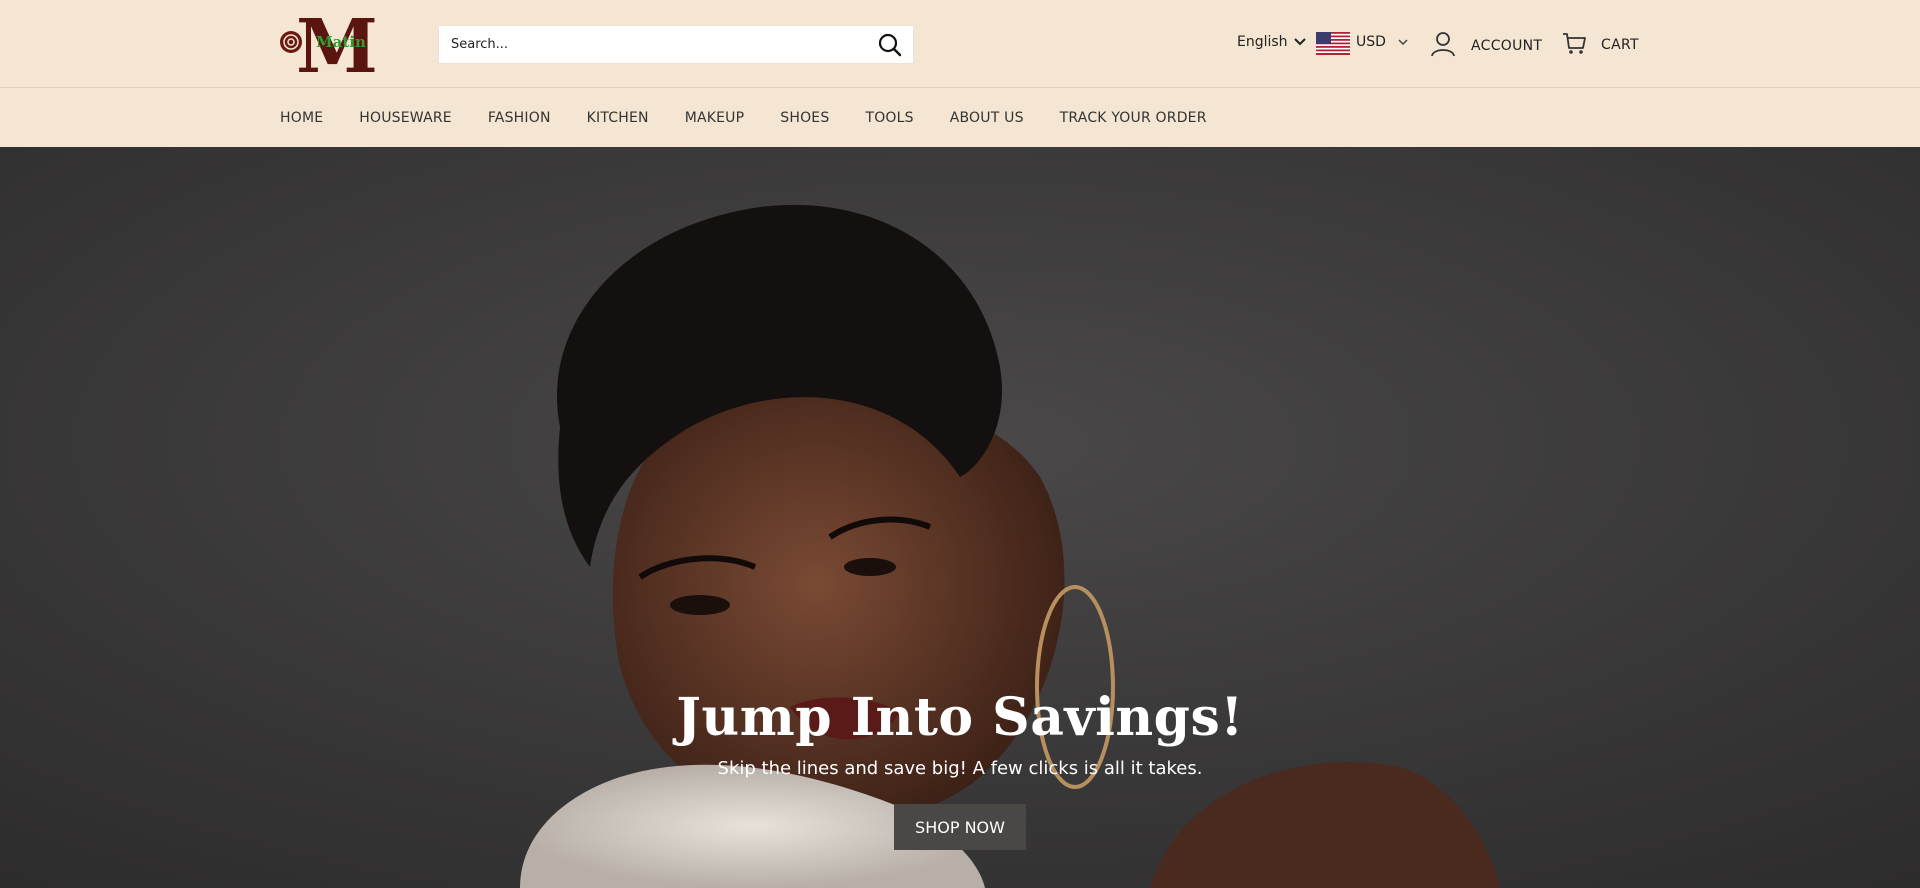 The image size is (1920, 888). I want to click on nav-item-track-order: TRACK YOUR ORDER, so click(1133, 118).